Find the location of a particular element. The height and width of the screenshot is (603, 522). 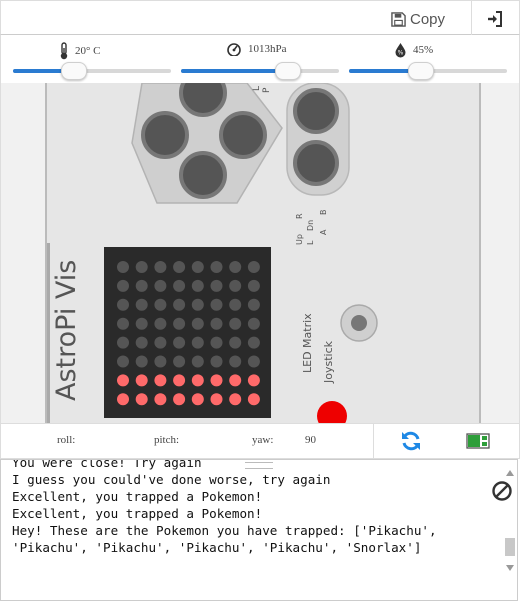

sensor-panel: 20° C 1013hPa % 45% is located at coordinates (260, 59).